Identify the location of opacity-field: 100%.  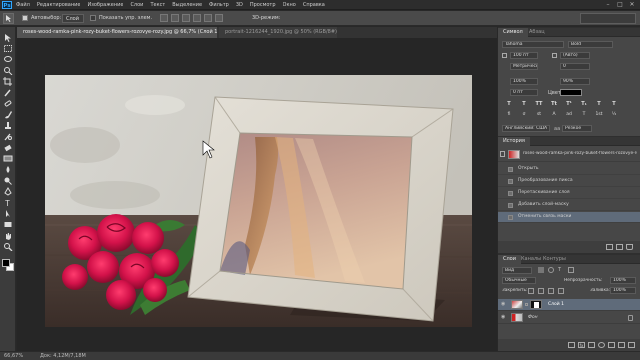
(623, 280).